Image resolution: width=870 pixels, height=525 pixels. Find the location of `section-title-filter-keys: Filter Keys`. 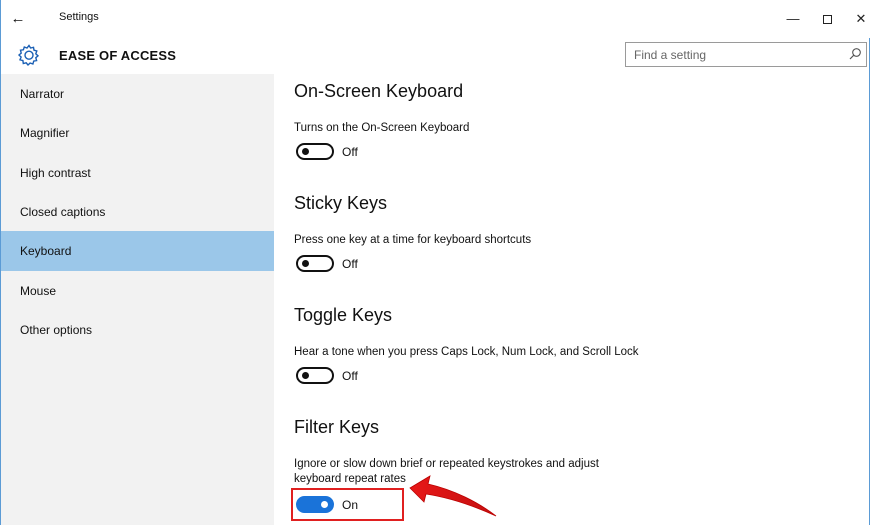

section-title-filter-keys: Filter Keys is located at coordinates (337, 427).